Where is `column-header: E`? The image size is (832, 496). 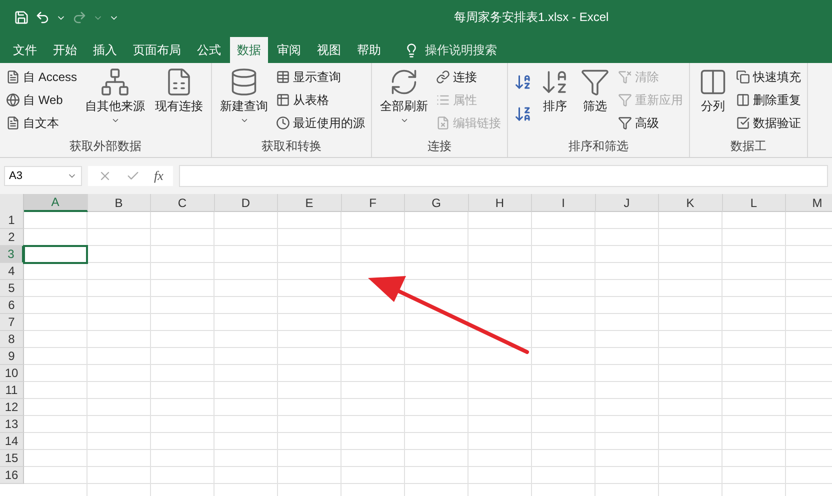 column-header: E is located at coordinates (310, 203).